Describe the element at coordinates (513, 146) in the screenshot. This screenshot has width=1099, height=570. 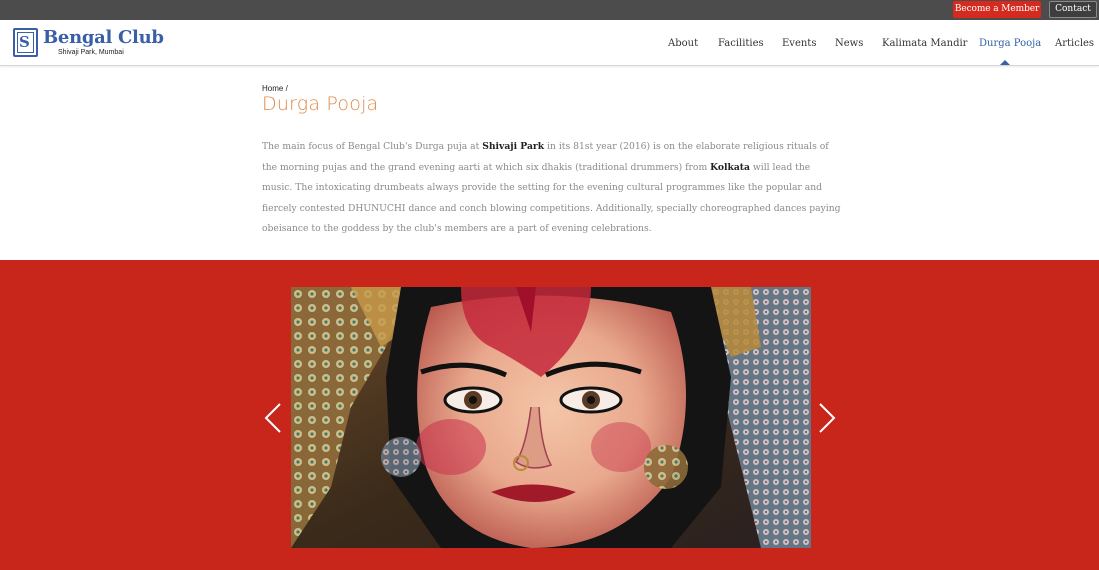
I see `intro-bold-shivaji-park: Shivaji Park` at that location.